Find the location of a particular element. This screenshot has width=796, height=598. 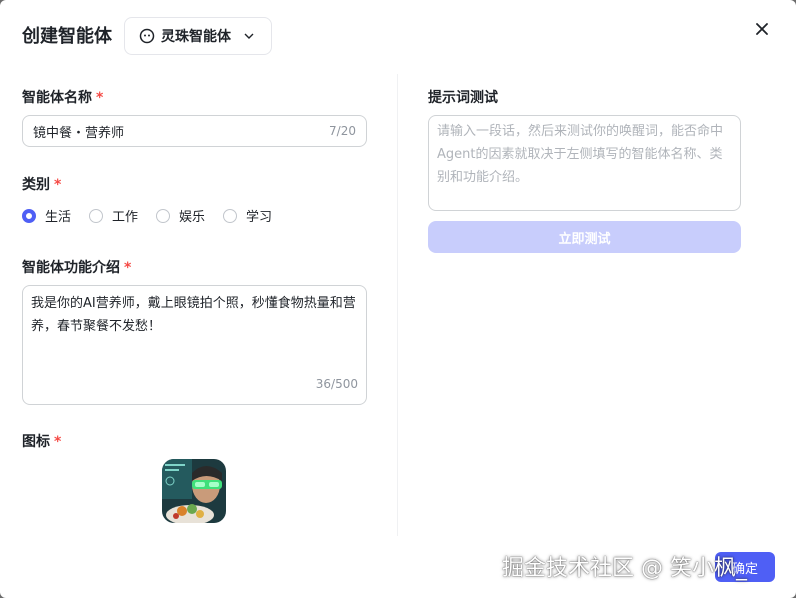

category-radio-entertainment: 娱乐 is located at coordinates (180, 215).